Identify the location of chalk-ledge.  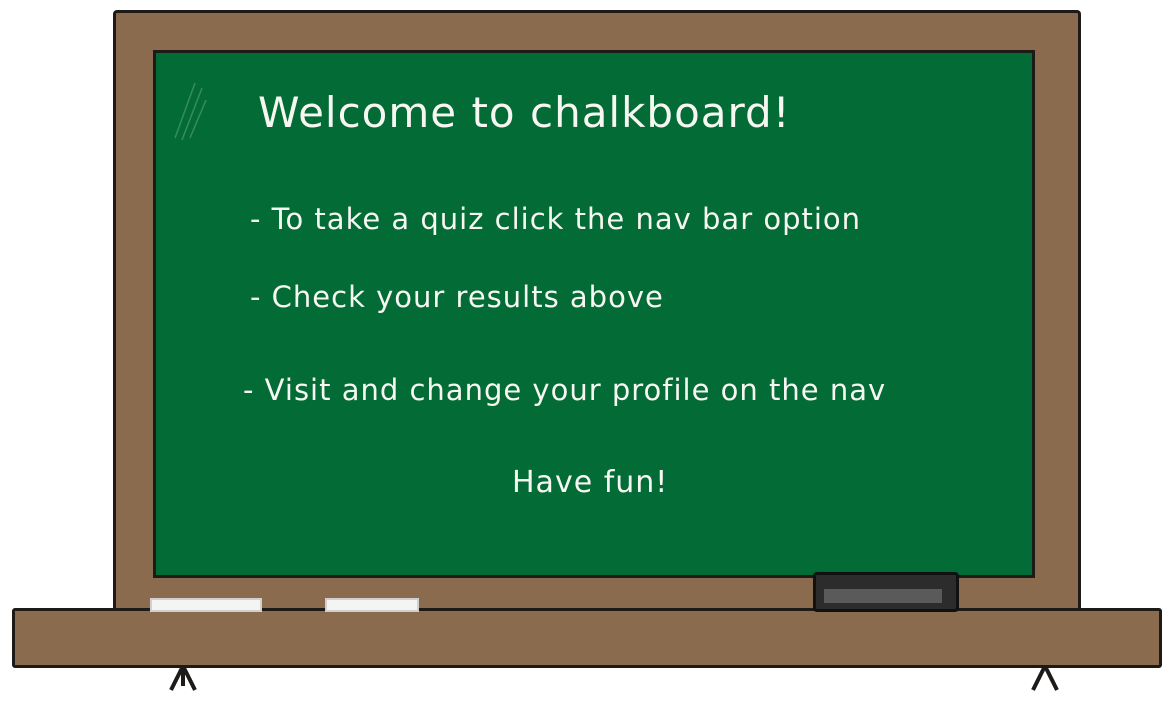
(587, 638).